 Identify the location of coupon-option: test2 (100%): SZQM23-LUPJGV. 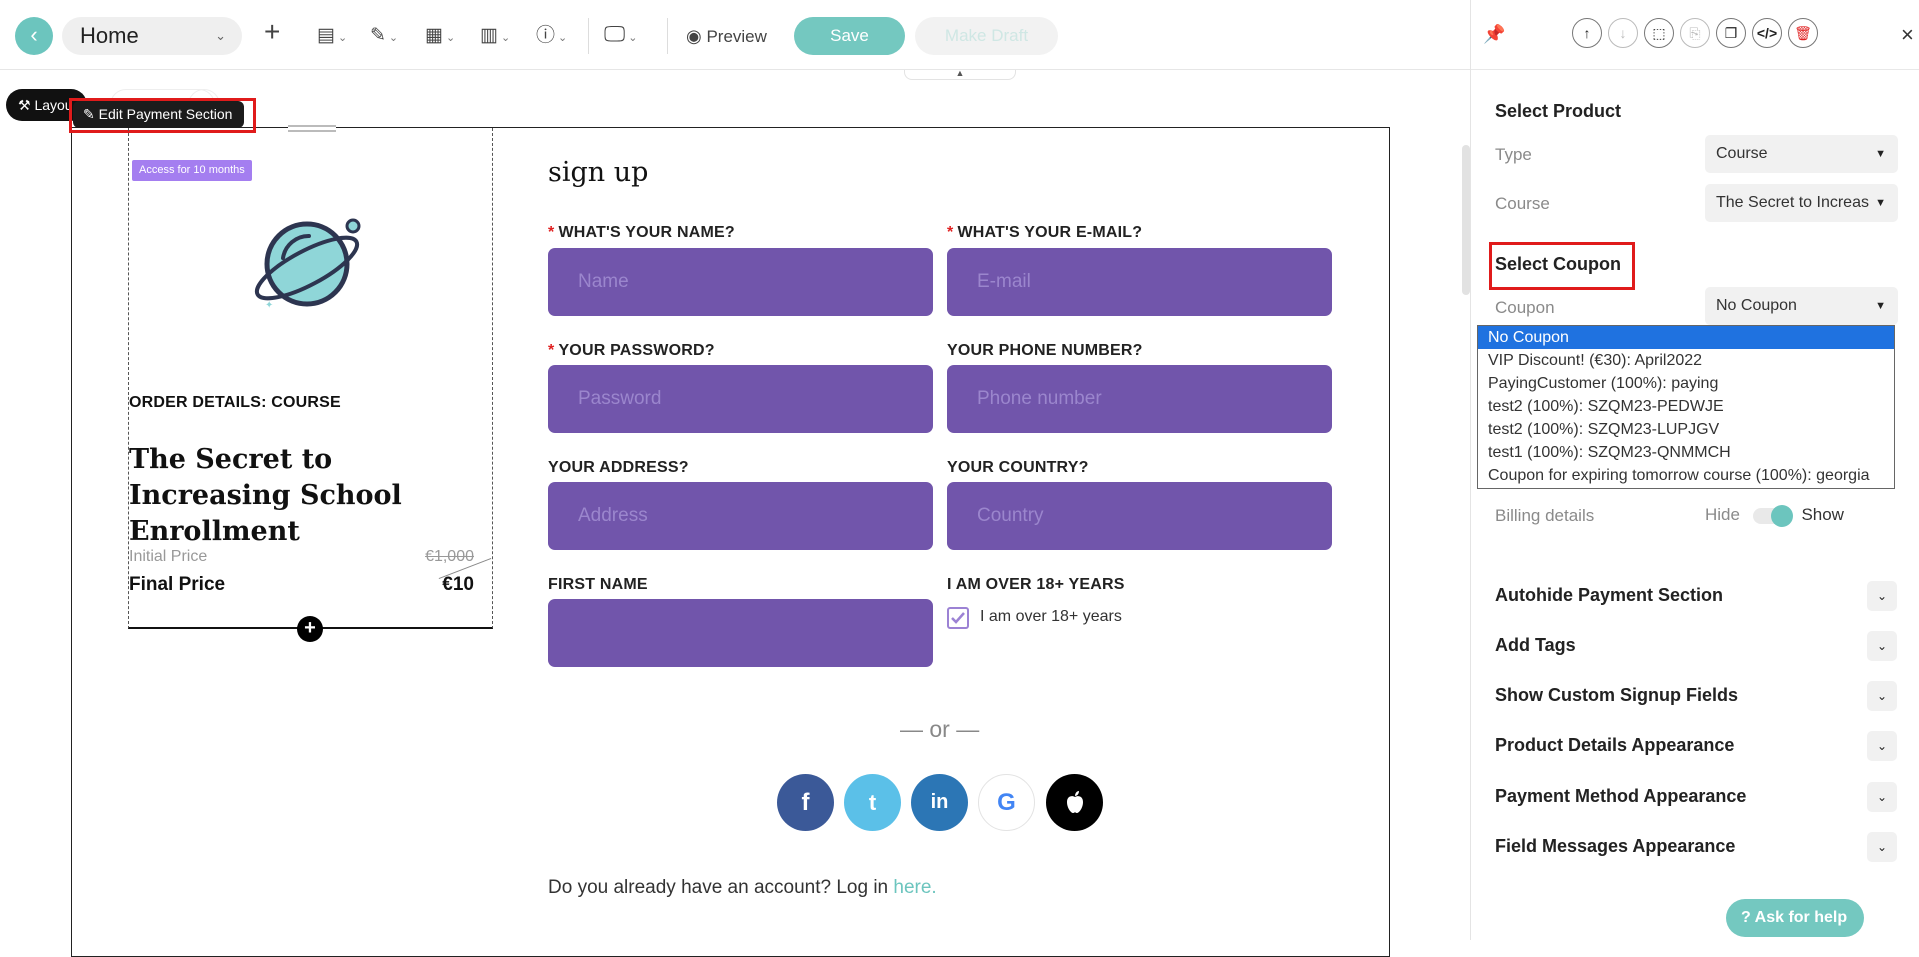
(1686, 429).